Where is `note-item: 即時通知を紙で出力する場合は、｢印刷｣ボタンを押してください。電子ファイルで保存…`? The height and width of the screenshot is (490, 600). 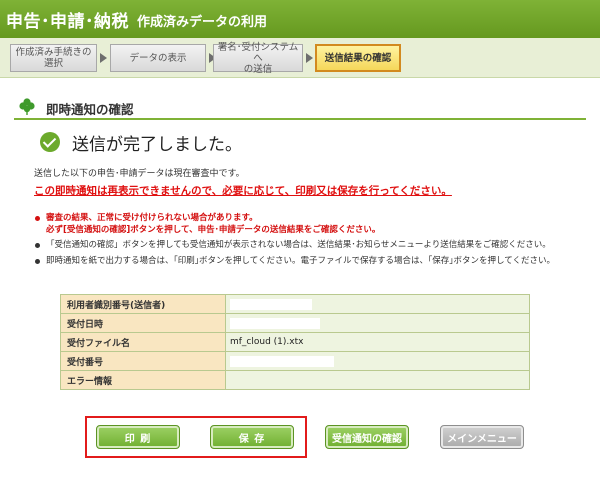
note-item: 即時通知を紙で出力する場合は、｢印刷｣ボタンを押してください。電子ファイルで保存… is located at coordinates (314, 262).